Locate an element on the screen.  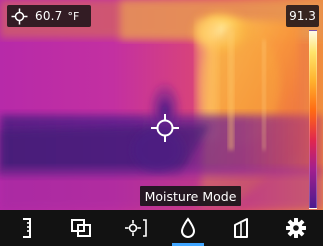
palette-icon is located at coordinates (241, 228).